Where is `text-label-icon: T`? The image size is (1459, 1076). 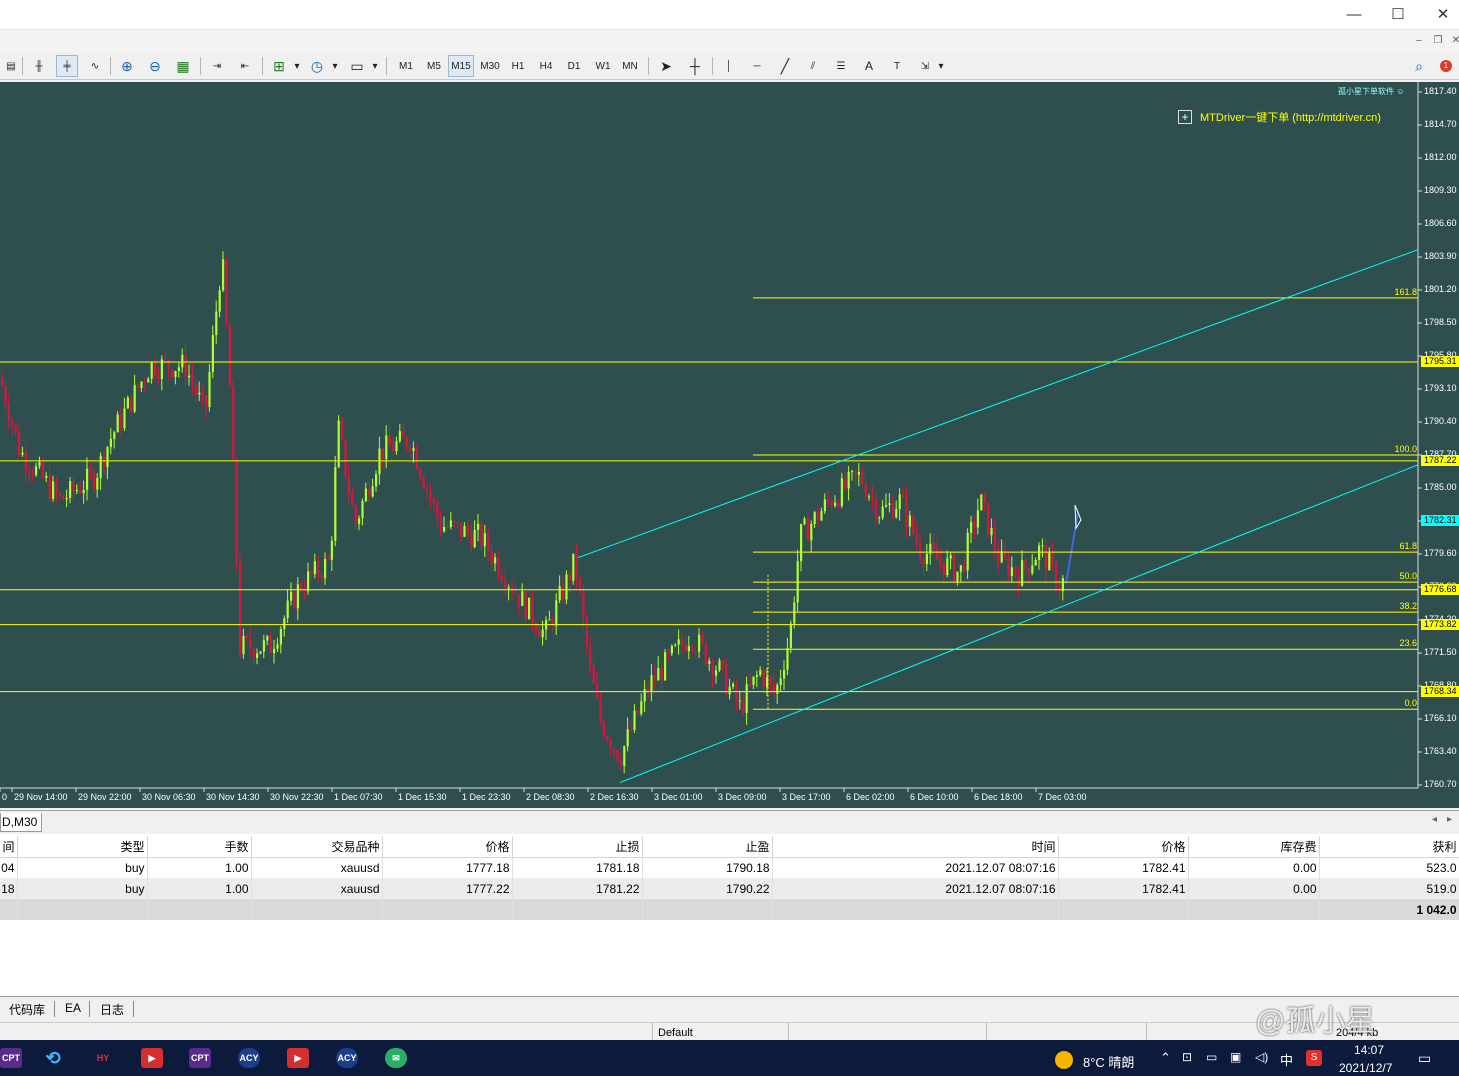
text-label-icon: T is located at coordinates (897, 66).